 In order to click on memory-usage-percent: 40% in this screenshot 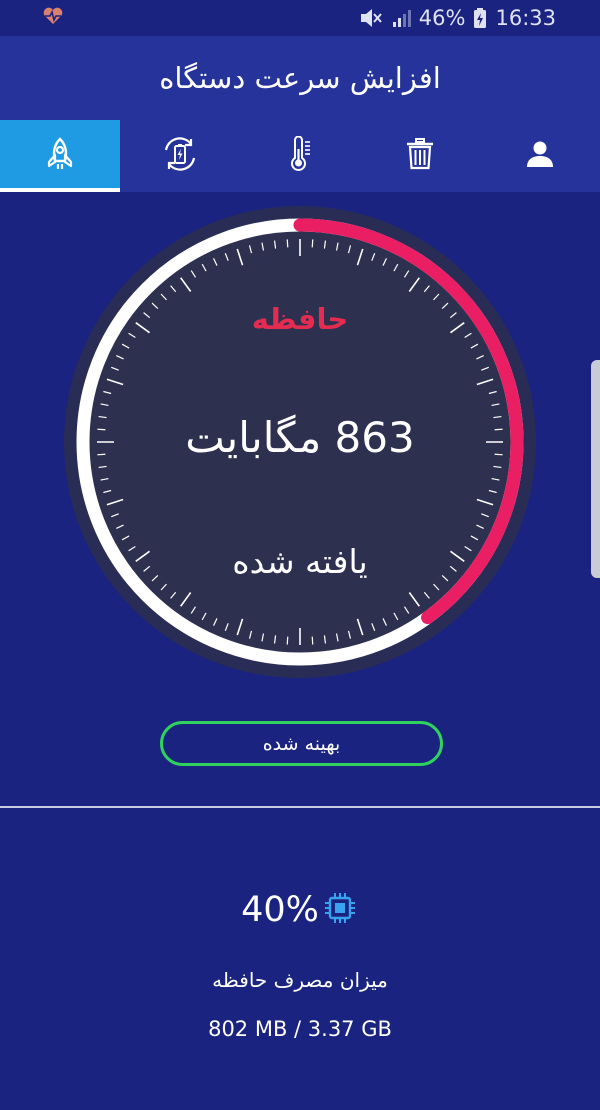, I will do `click(280, 910)`.